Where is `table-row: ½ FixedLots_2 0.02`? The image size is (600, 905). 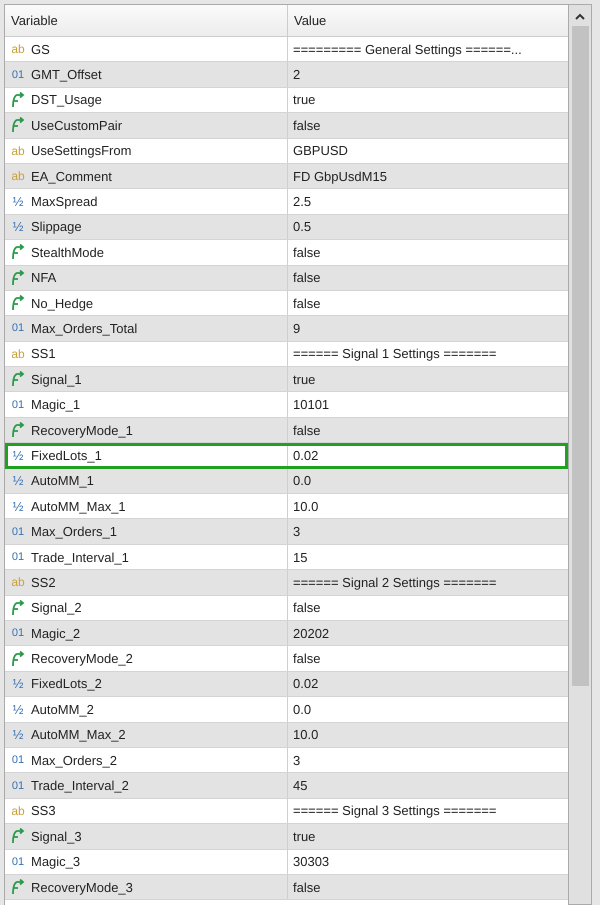 table-row: ½ FixedLots_2 0.02 is located at coordinates (286, 685).